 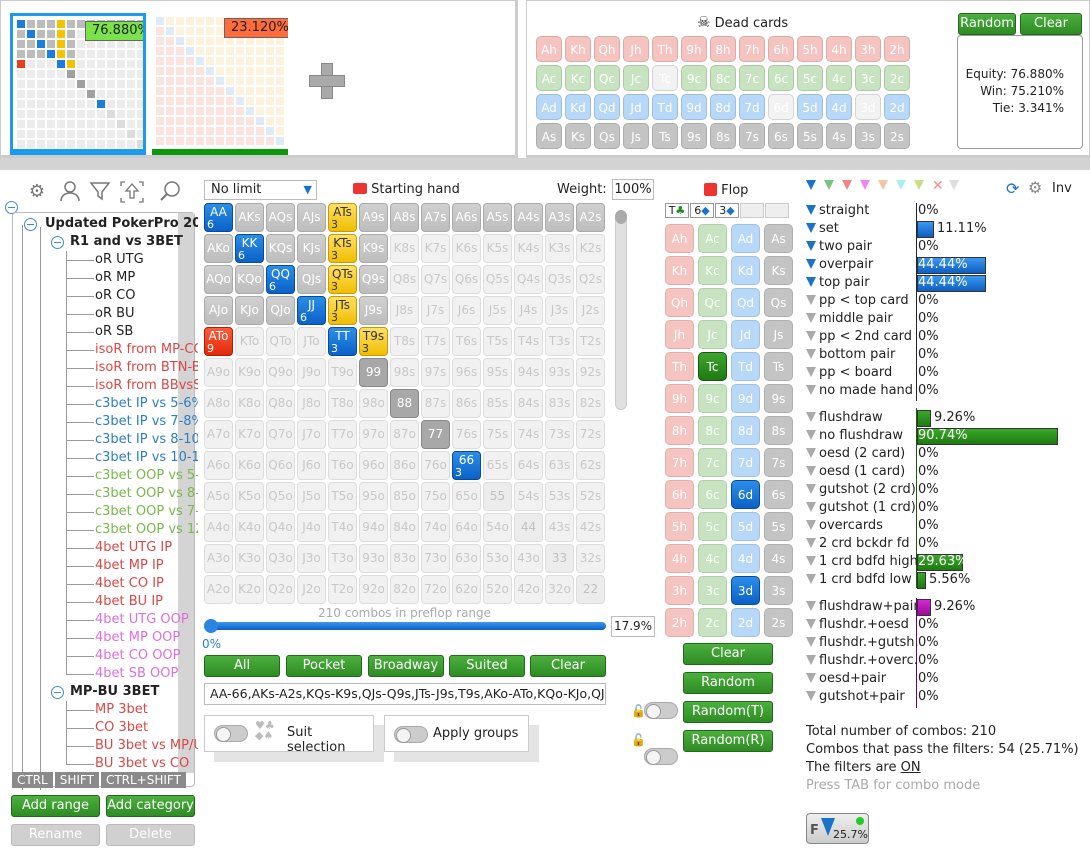 I want to click on hand-cell-94s: 94s, so click(x=528, y=372).